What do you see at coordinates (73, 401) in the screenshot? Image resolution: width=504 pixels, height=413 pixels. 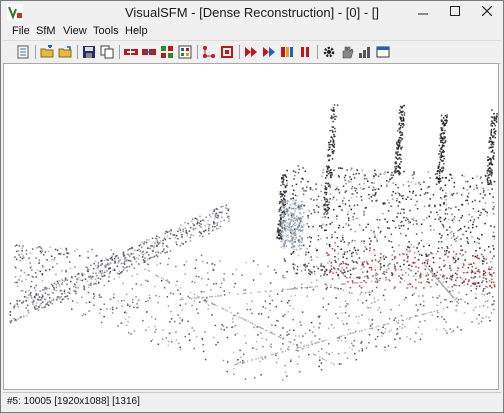 I see `status-text: #5: 10005 [1920x1088] [1316]` at bounding box center [73, 401].